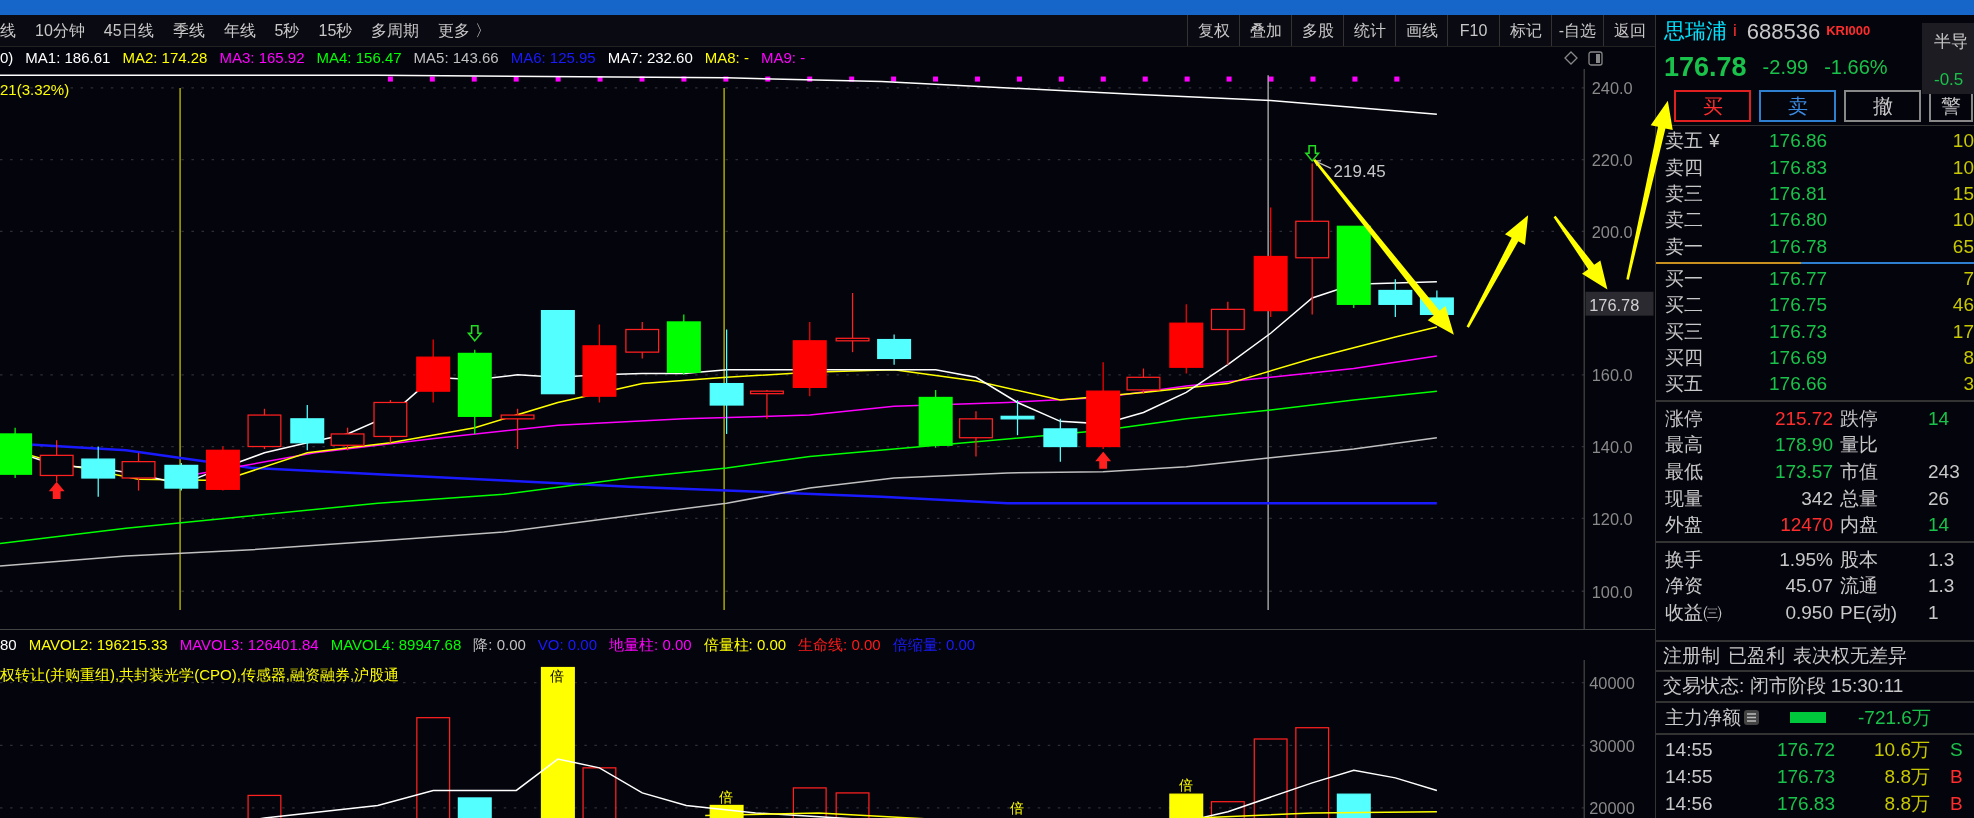  What do you see at coordinates (359, 57) in the screenshot?
I see `ma-value-label: MA4: 156.47` at bounding box center [359, 57].